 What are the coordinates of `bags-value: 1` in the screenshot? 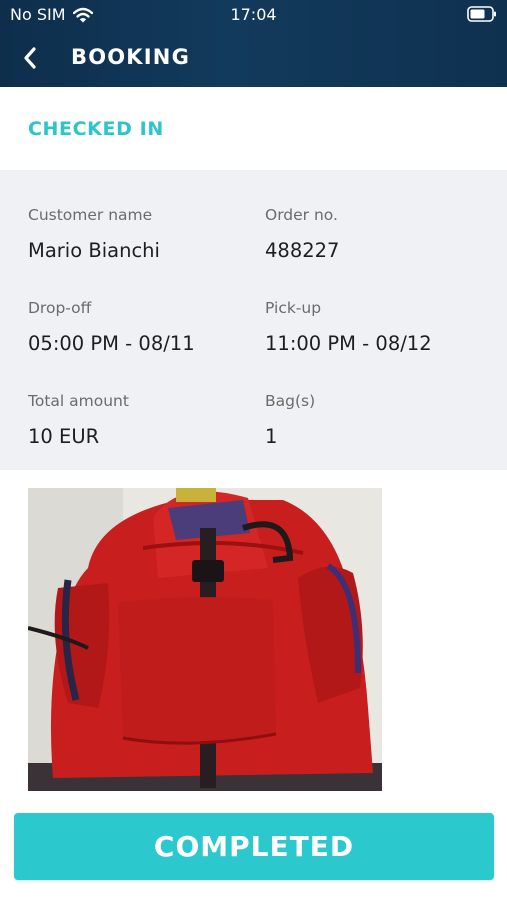 It's located at (271, 436).